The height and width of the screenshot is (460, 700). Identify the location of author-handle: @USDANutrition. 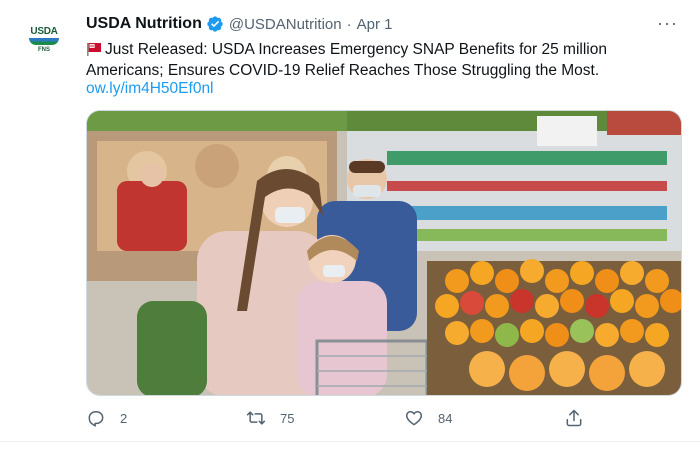
(285, 24).